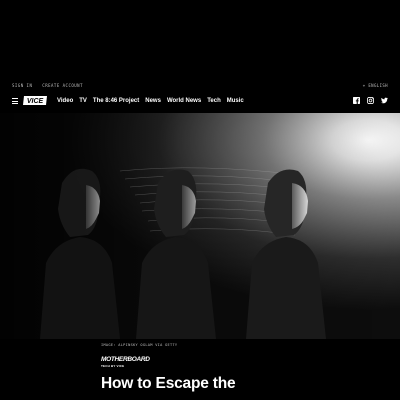 The height and width of the screenshot is (400, 400). What do you see at coordinates (184, 101) in the screenshot?
I see `nav-link-world-news: World News` at bounding box center [184, 101].